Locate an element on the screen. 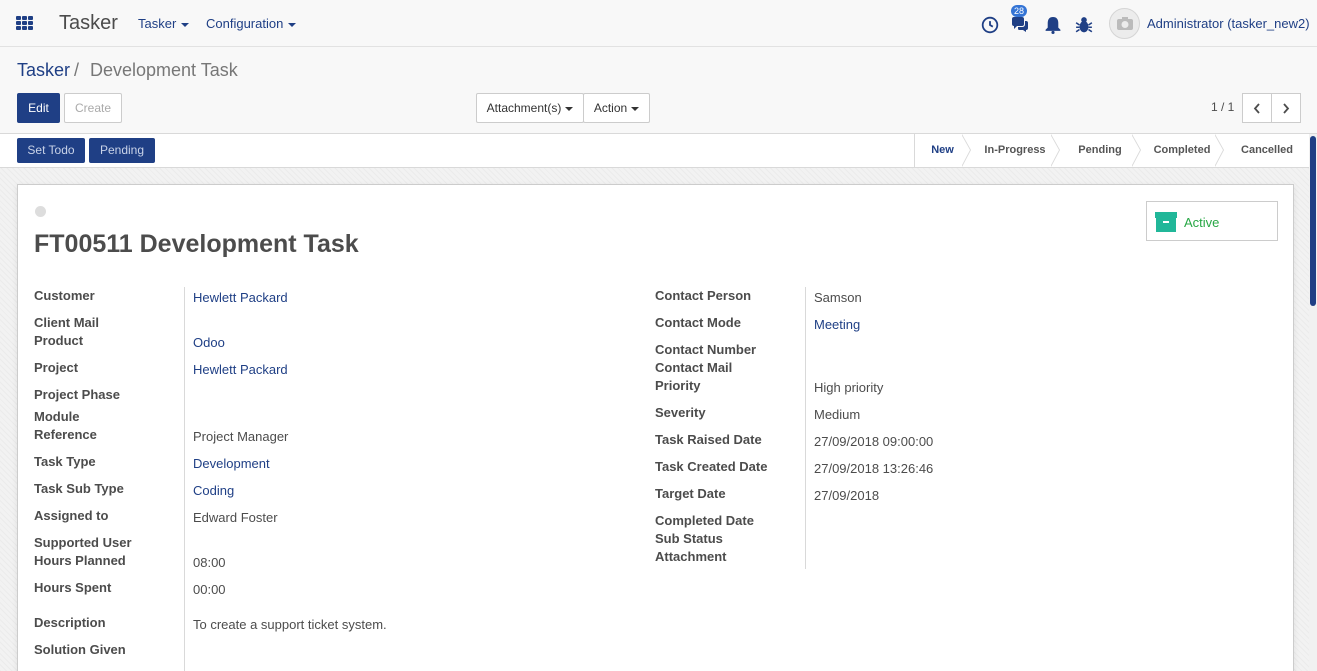  task-raised-date-field: 27/09/2018 09:00:00 is located at coordinates (874, 441).